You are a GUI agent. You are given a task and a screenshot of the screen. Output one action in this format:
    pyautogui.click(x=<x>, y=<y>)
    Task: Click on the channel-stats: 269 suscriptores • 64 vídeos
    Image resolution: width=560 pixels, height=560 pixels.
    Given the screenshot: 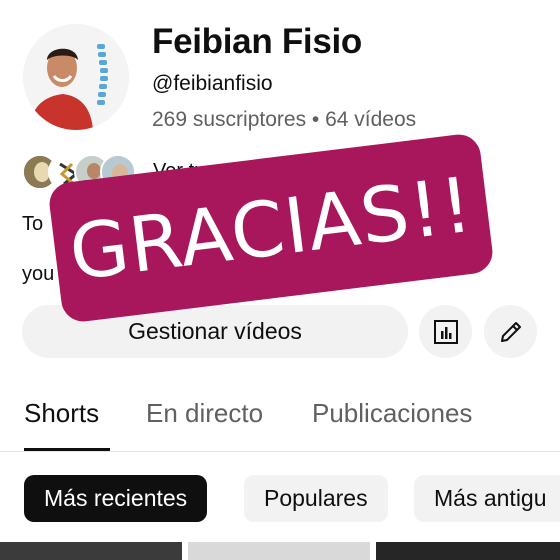 What is the action you would take?
    pyautogui.click(x=284, y=119)
    